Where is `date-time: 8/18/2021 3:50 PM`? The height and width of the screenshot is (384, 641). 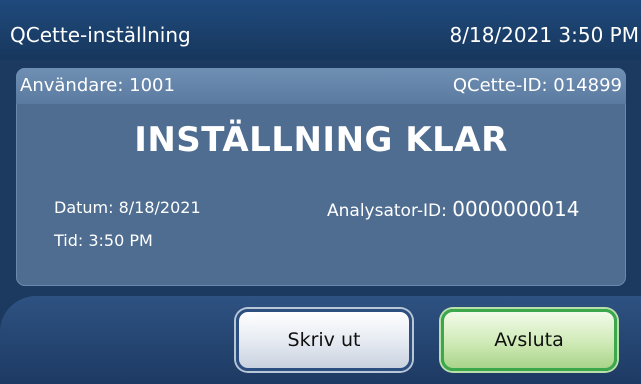 date-time: 8/18/2021 3:50 PM is located at coordinates (544, 35).